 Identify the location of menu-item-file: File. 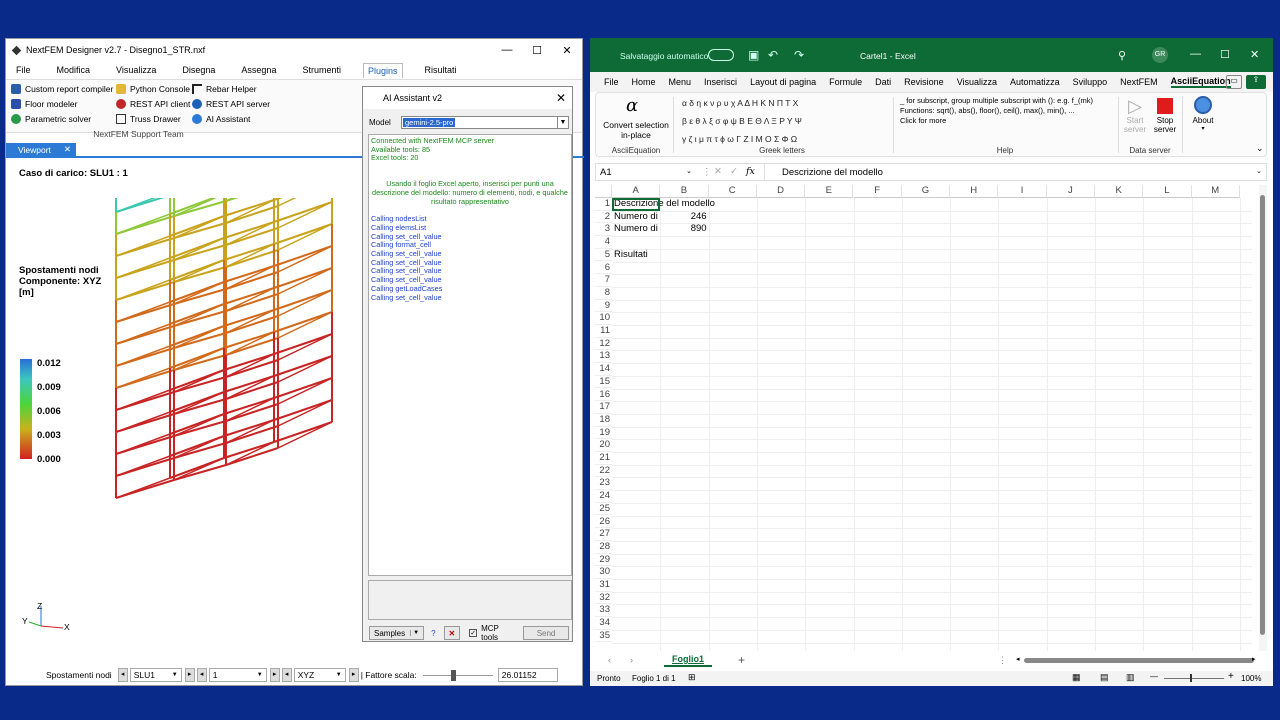
(23, 70).